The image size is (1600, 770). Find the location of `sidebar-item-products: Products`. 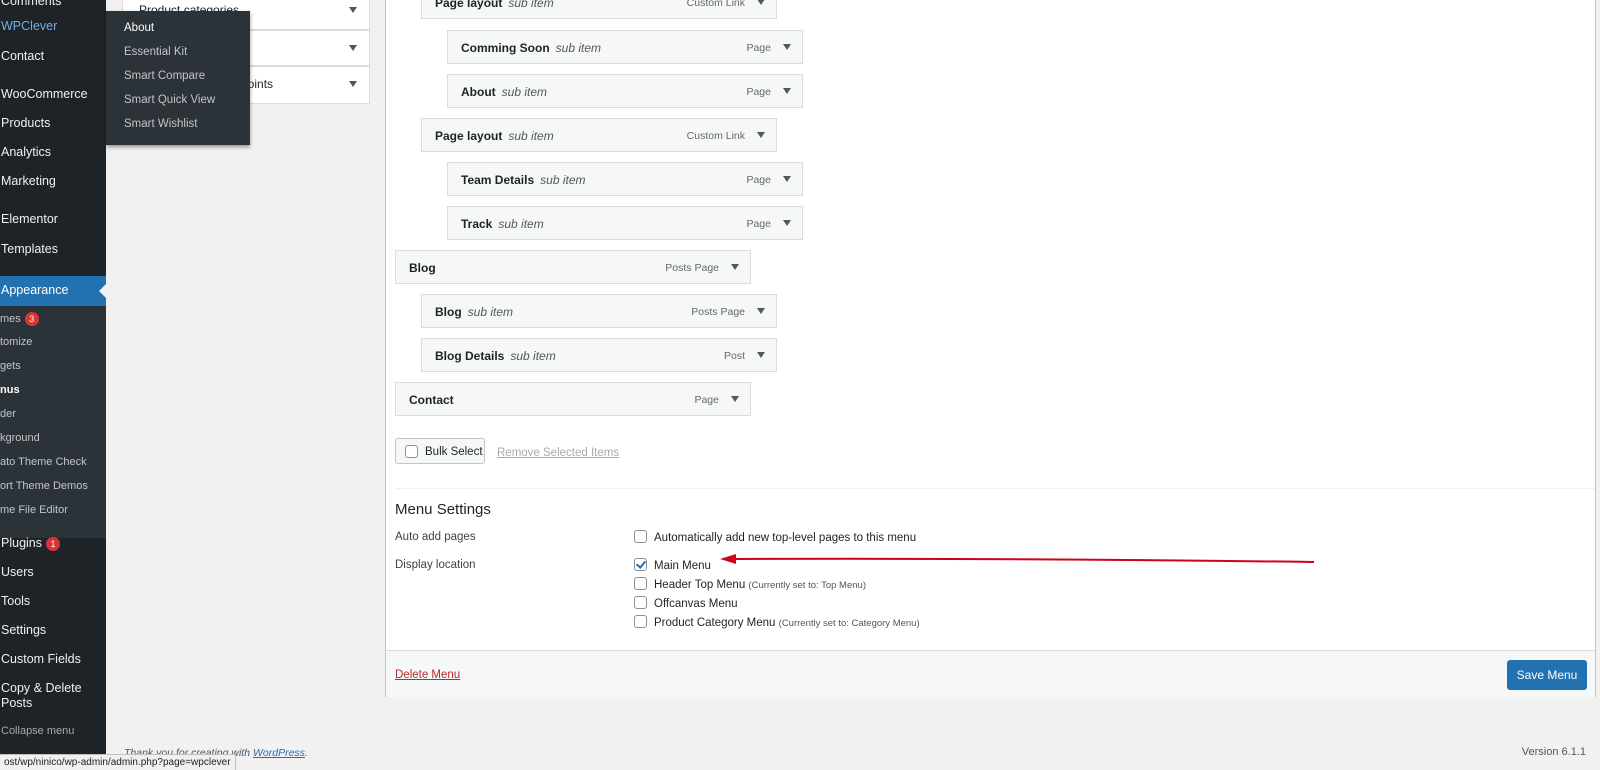

sidebar-item-products: Products is located at coordinates (25, 123).